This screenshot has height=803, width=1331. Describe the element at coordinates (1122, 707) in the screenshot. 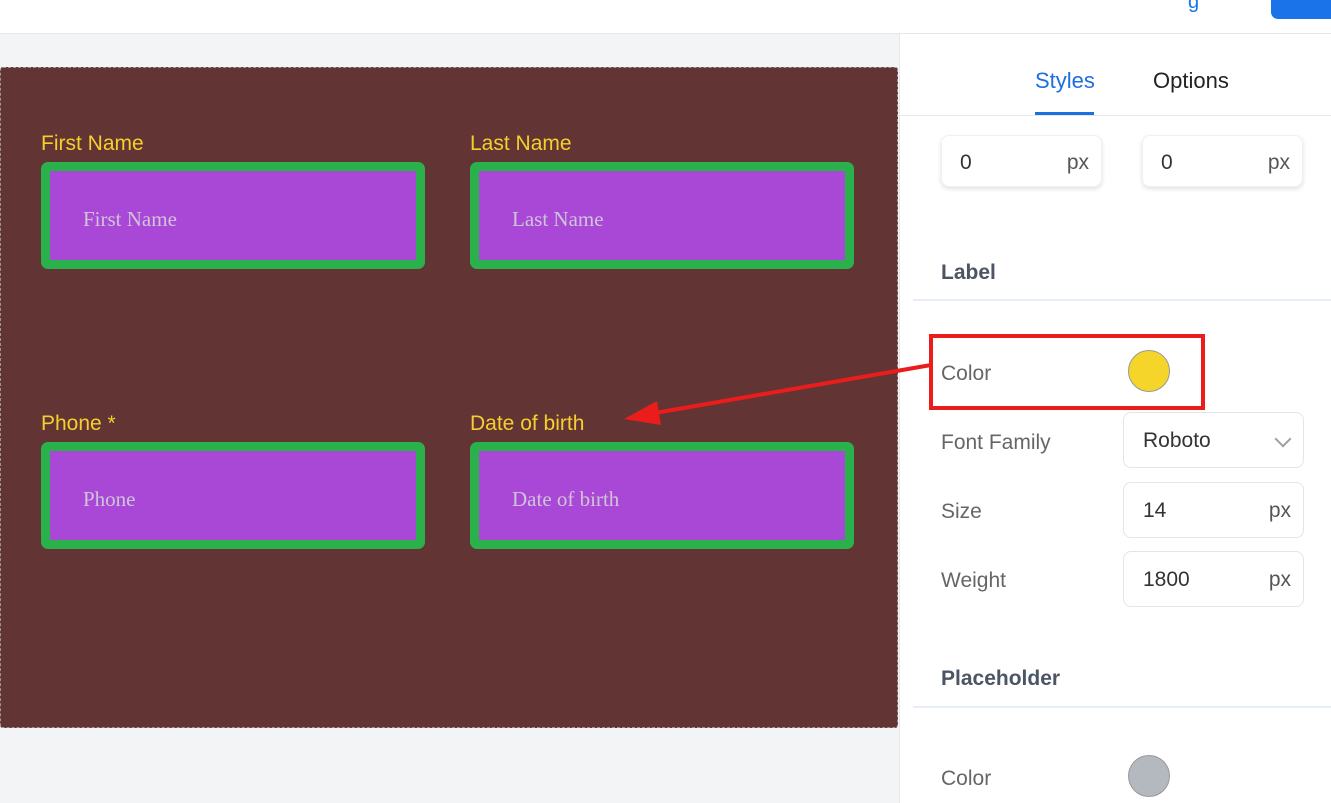

I see `placeholder-section-divider` at that location.